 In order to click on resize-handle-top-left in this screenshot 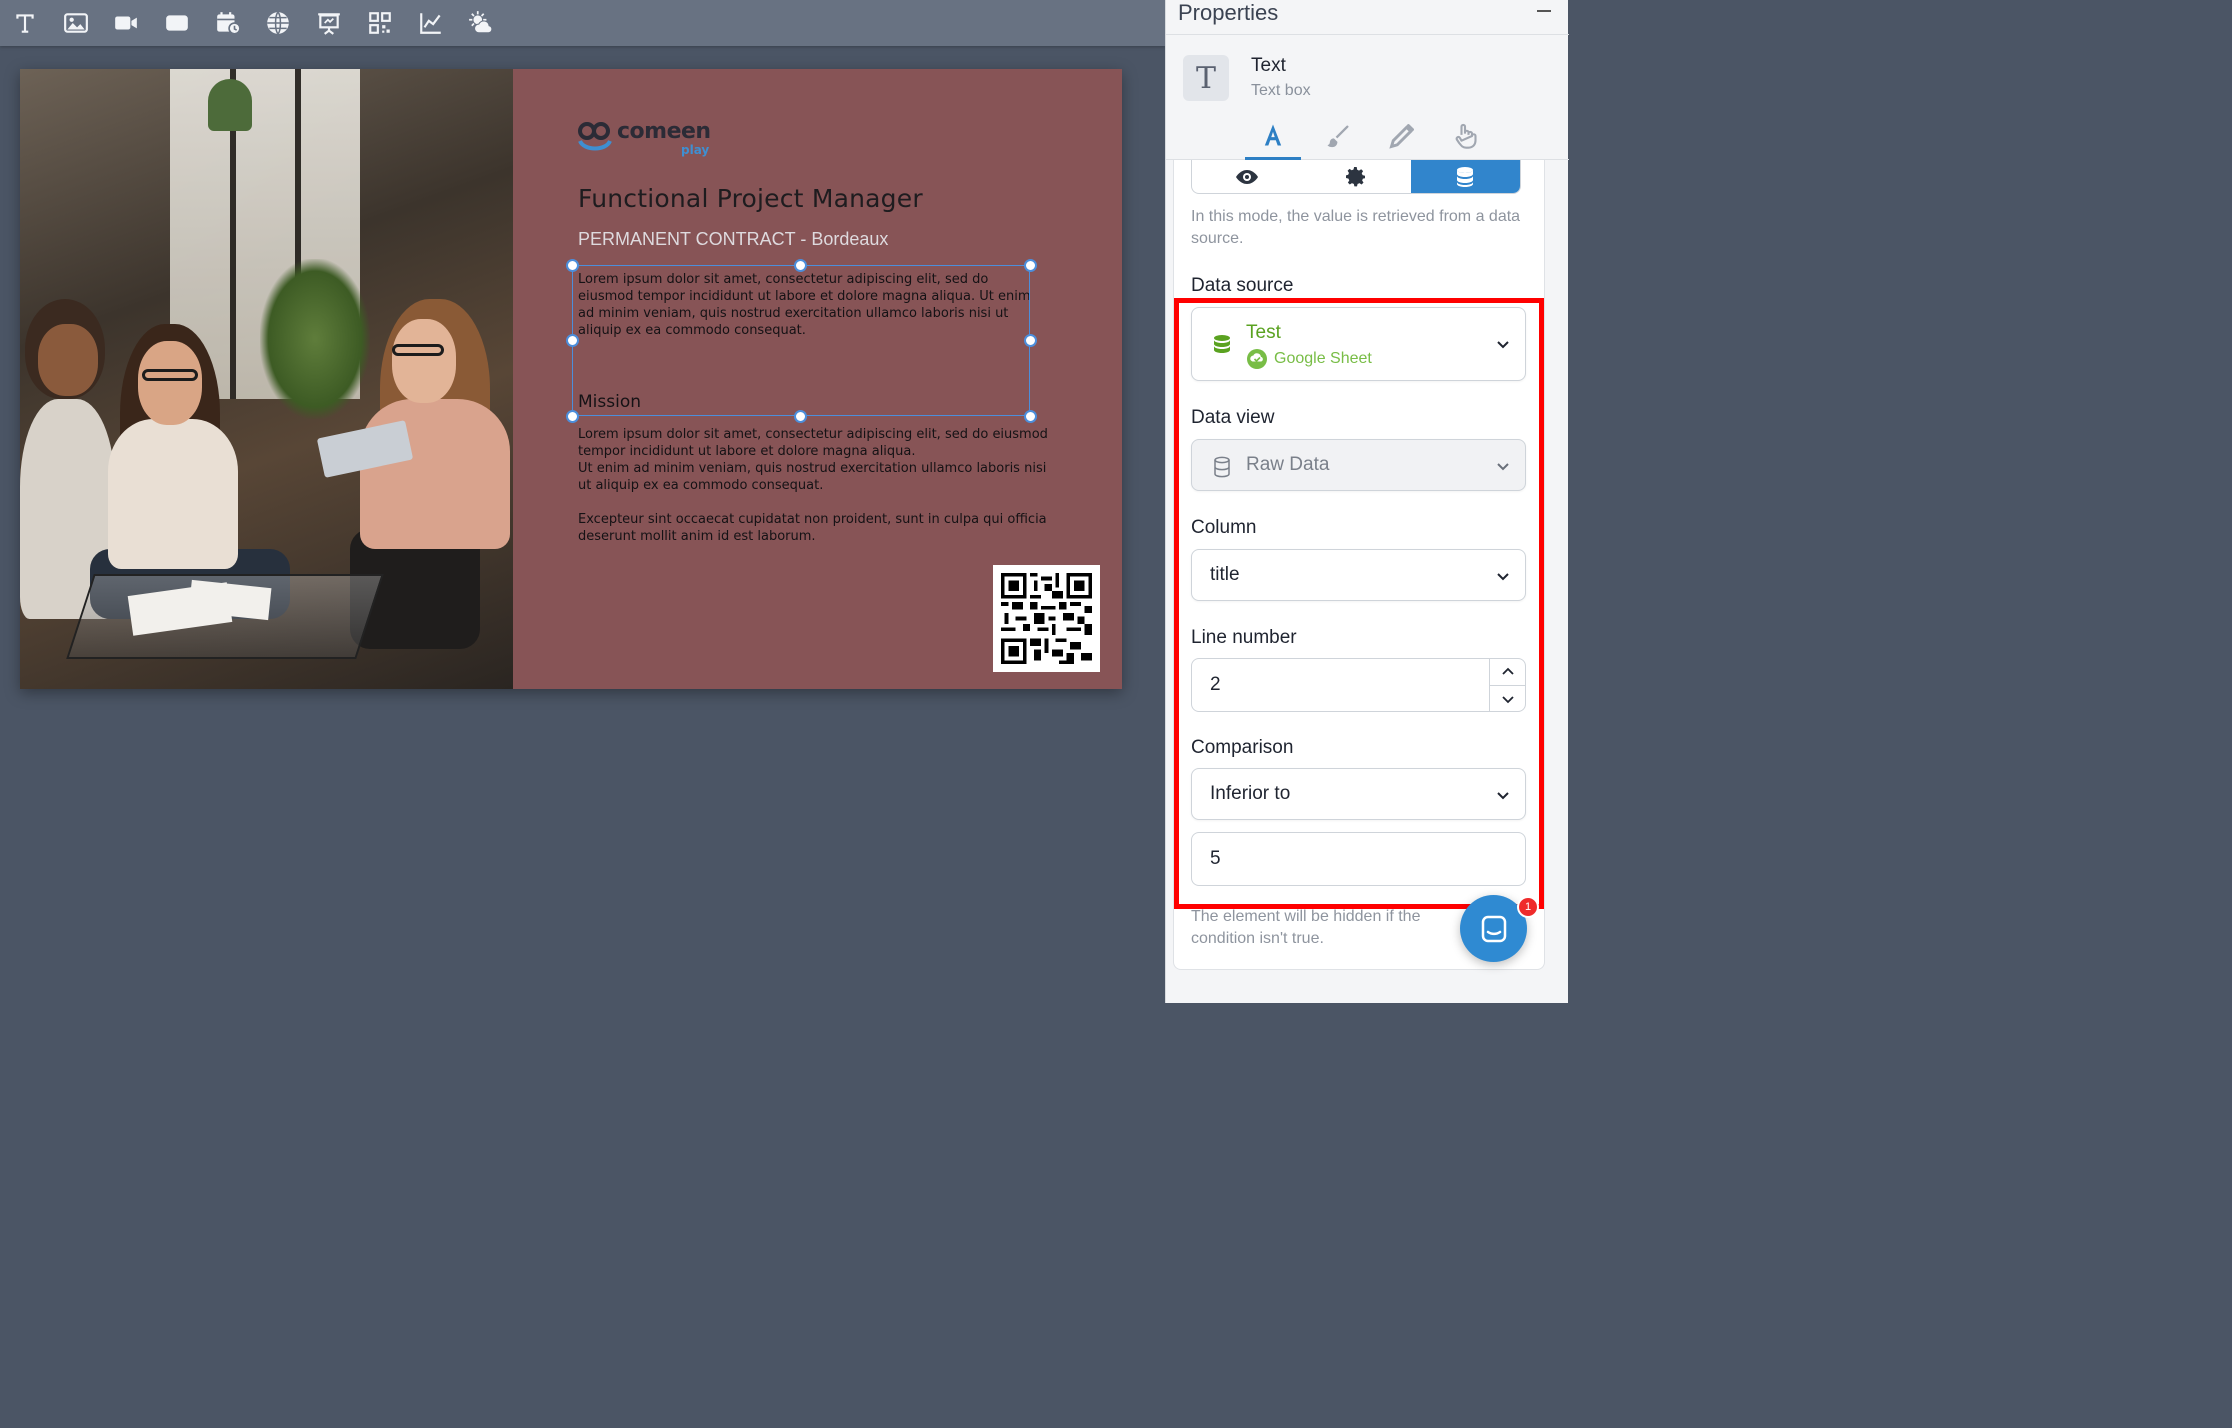, I will do `click(572, 265)`.